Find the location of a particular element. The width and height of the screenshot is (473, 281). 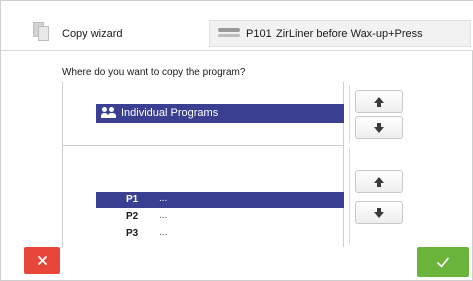

cancel-button is located at coordinates (42, 260).